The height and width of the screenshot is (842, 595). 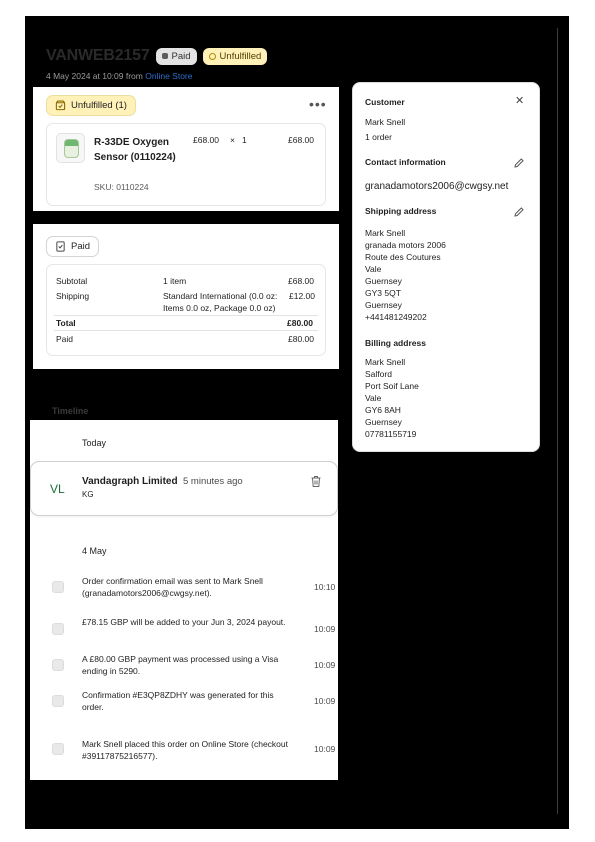 What do you see at coordinates (373, 398) in the screenshot?
I see `billing-line: Vale` at bounding box center [373, 398].